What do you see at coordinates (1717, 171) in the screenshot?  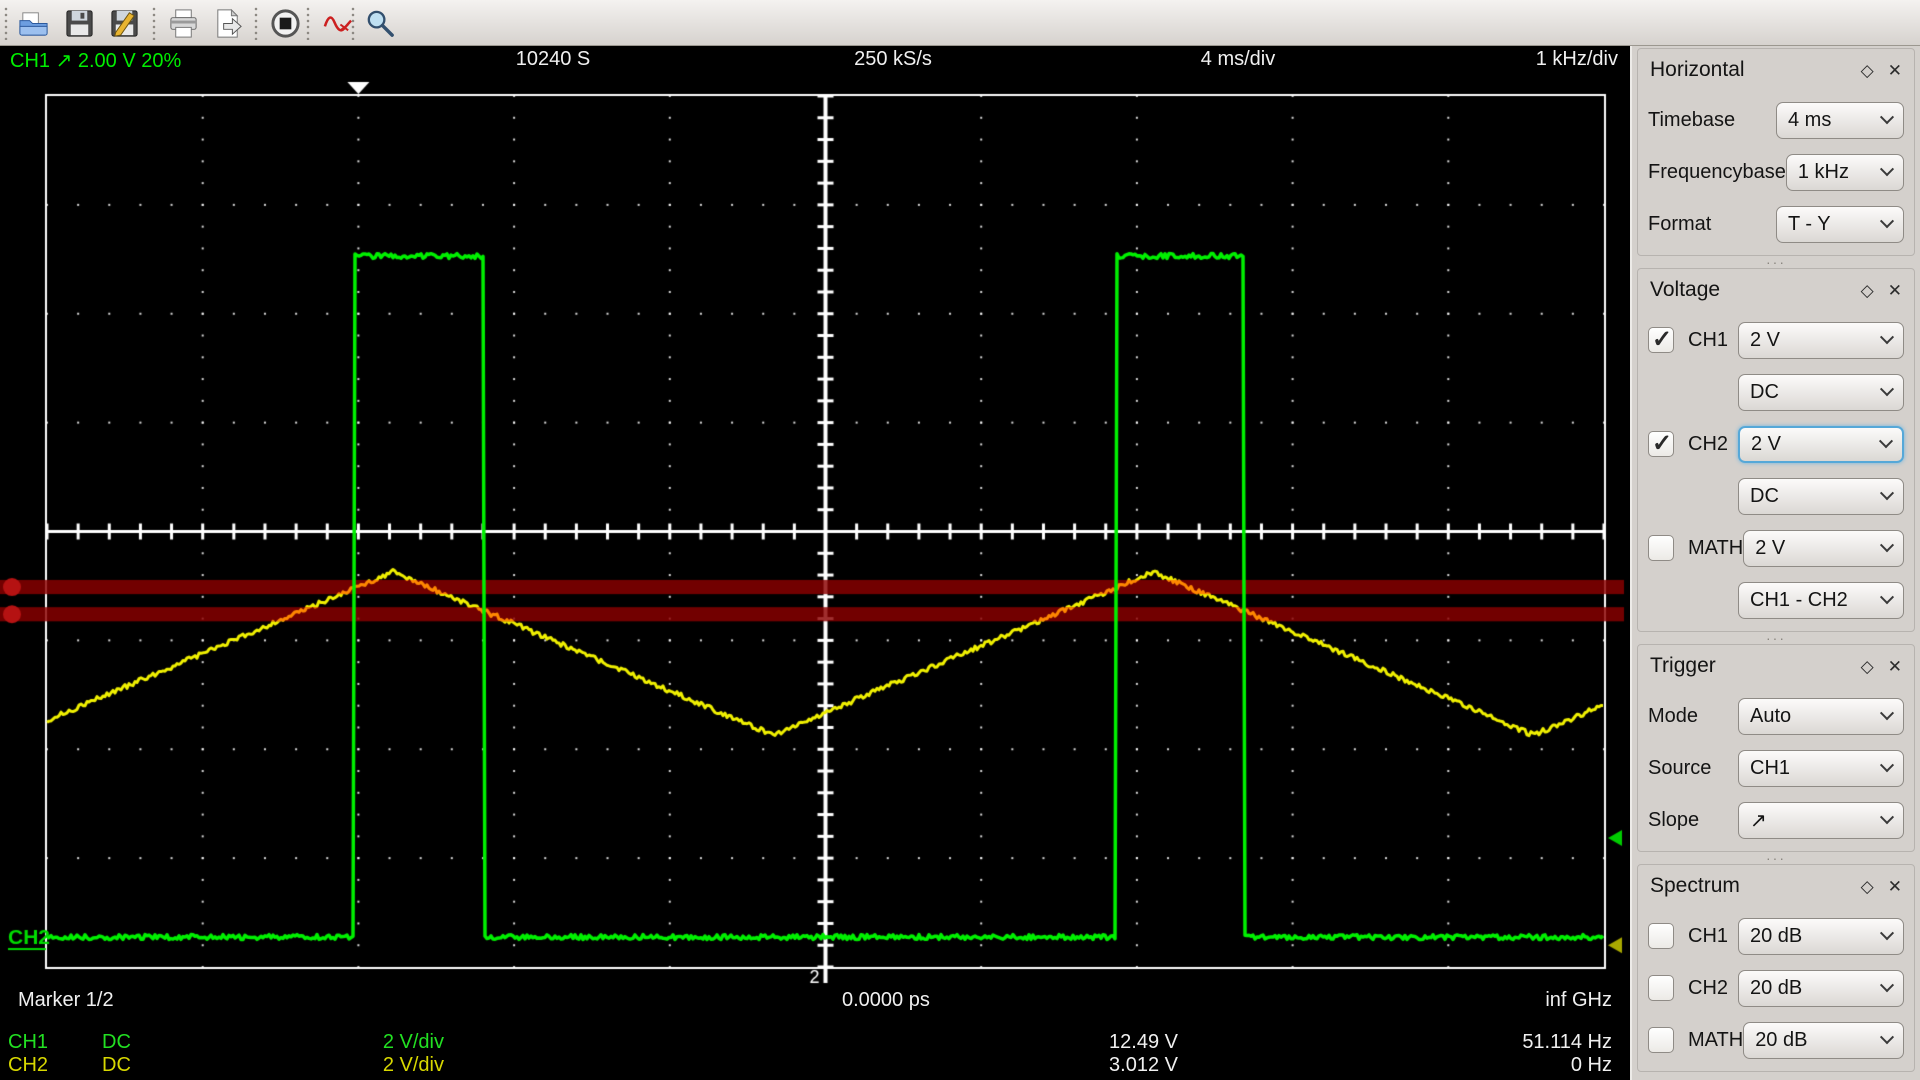 I see `frequencybase-label: Frequencybase` at bounding box center [1717, 171].